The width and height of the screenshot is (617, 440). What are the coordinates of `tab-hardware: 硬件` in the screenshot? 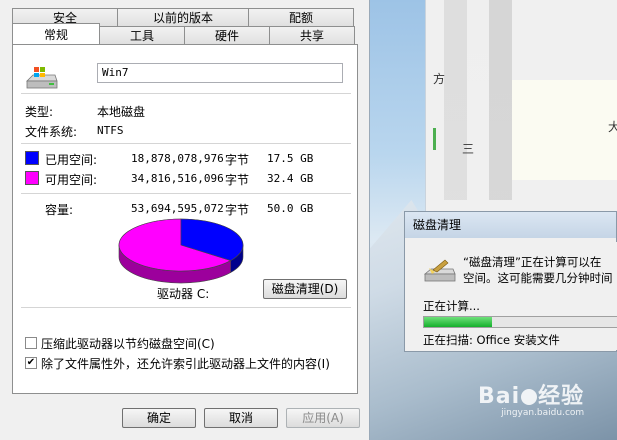 It's located at (227, 35).